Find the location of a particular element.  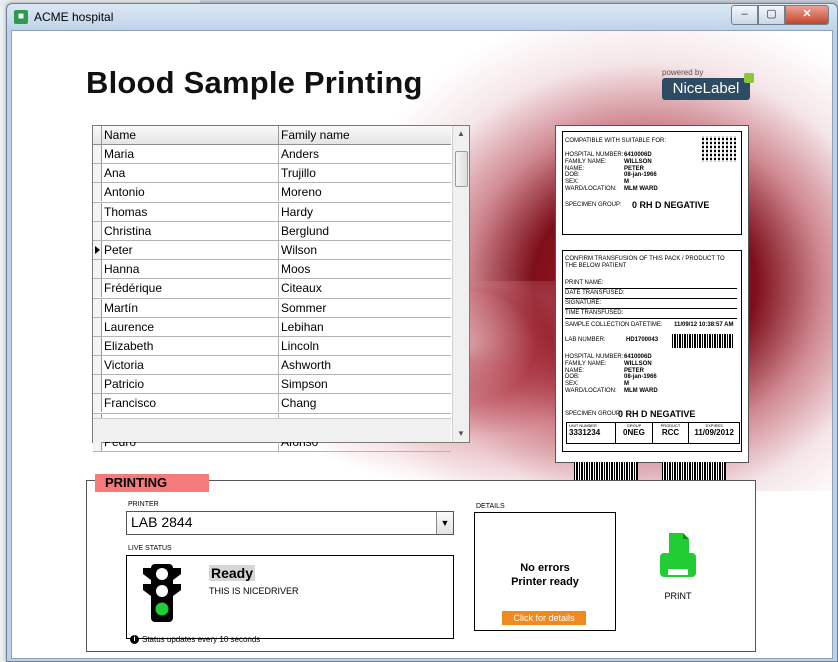

maximize-button: ▢ is located at coordinates (771, 15).